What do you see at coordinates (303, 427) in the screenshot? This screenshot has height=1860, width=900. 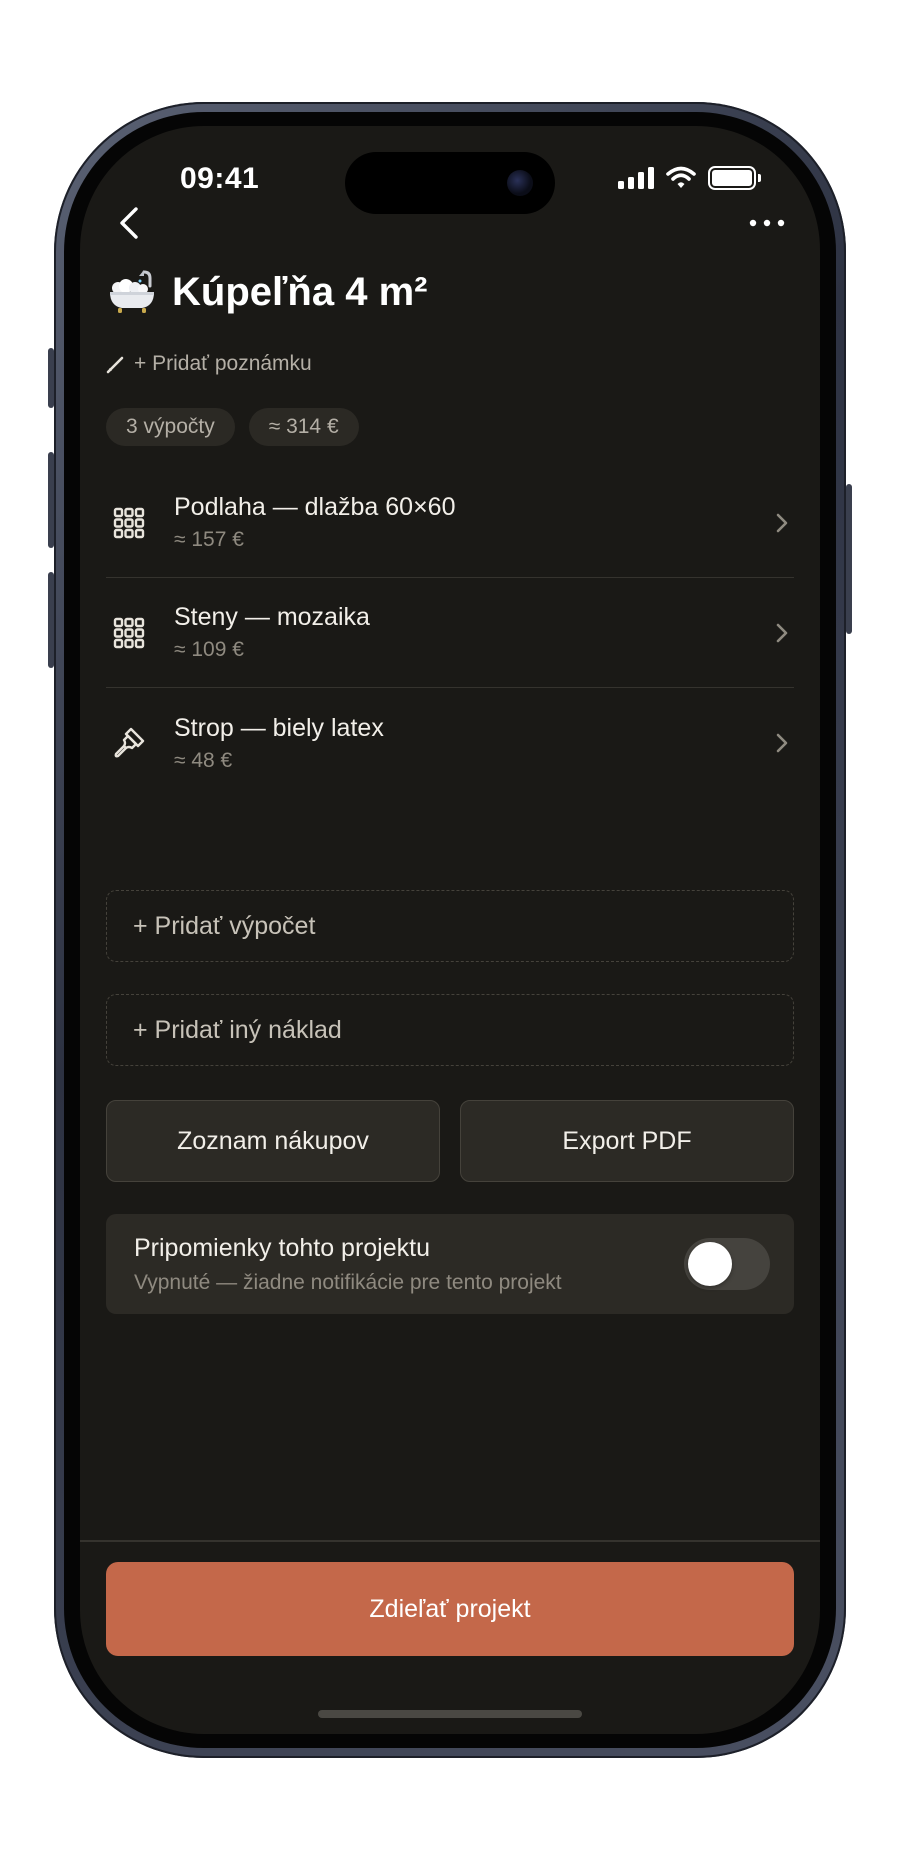 I see `total-cost-chip: ≈ 314 €` at bounding box center [303, 427].